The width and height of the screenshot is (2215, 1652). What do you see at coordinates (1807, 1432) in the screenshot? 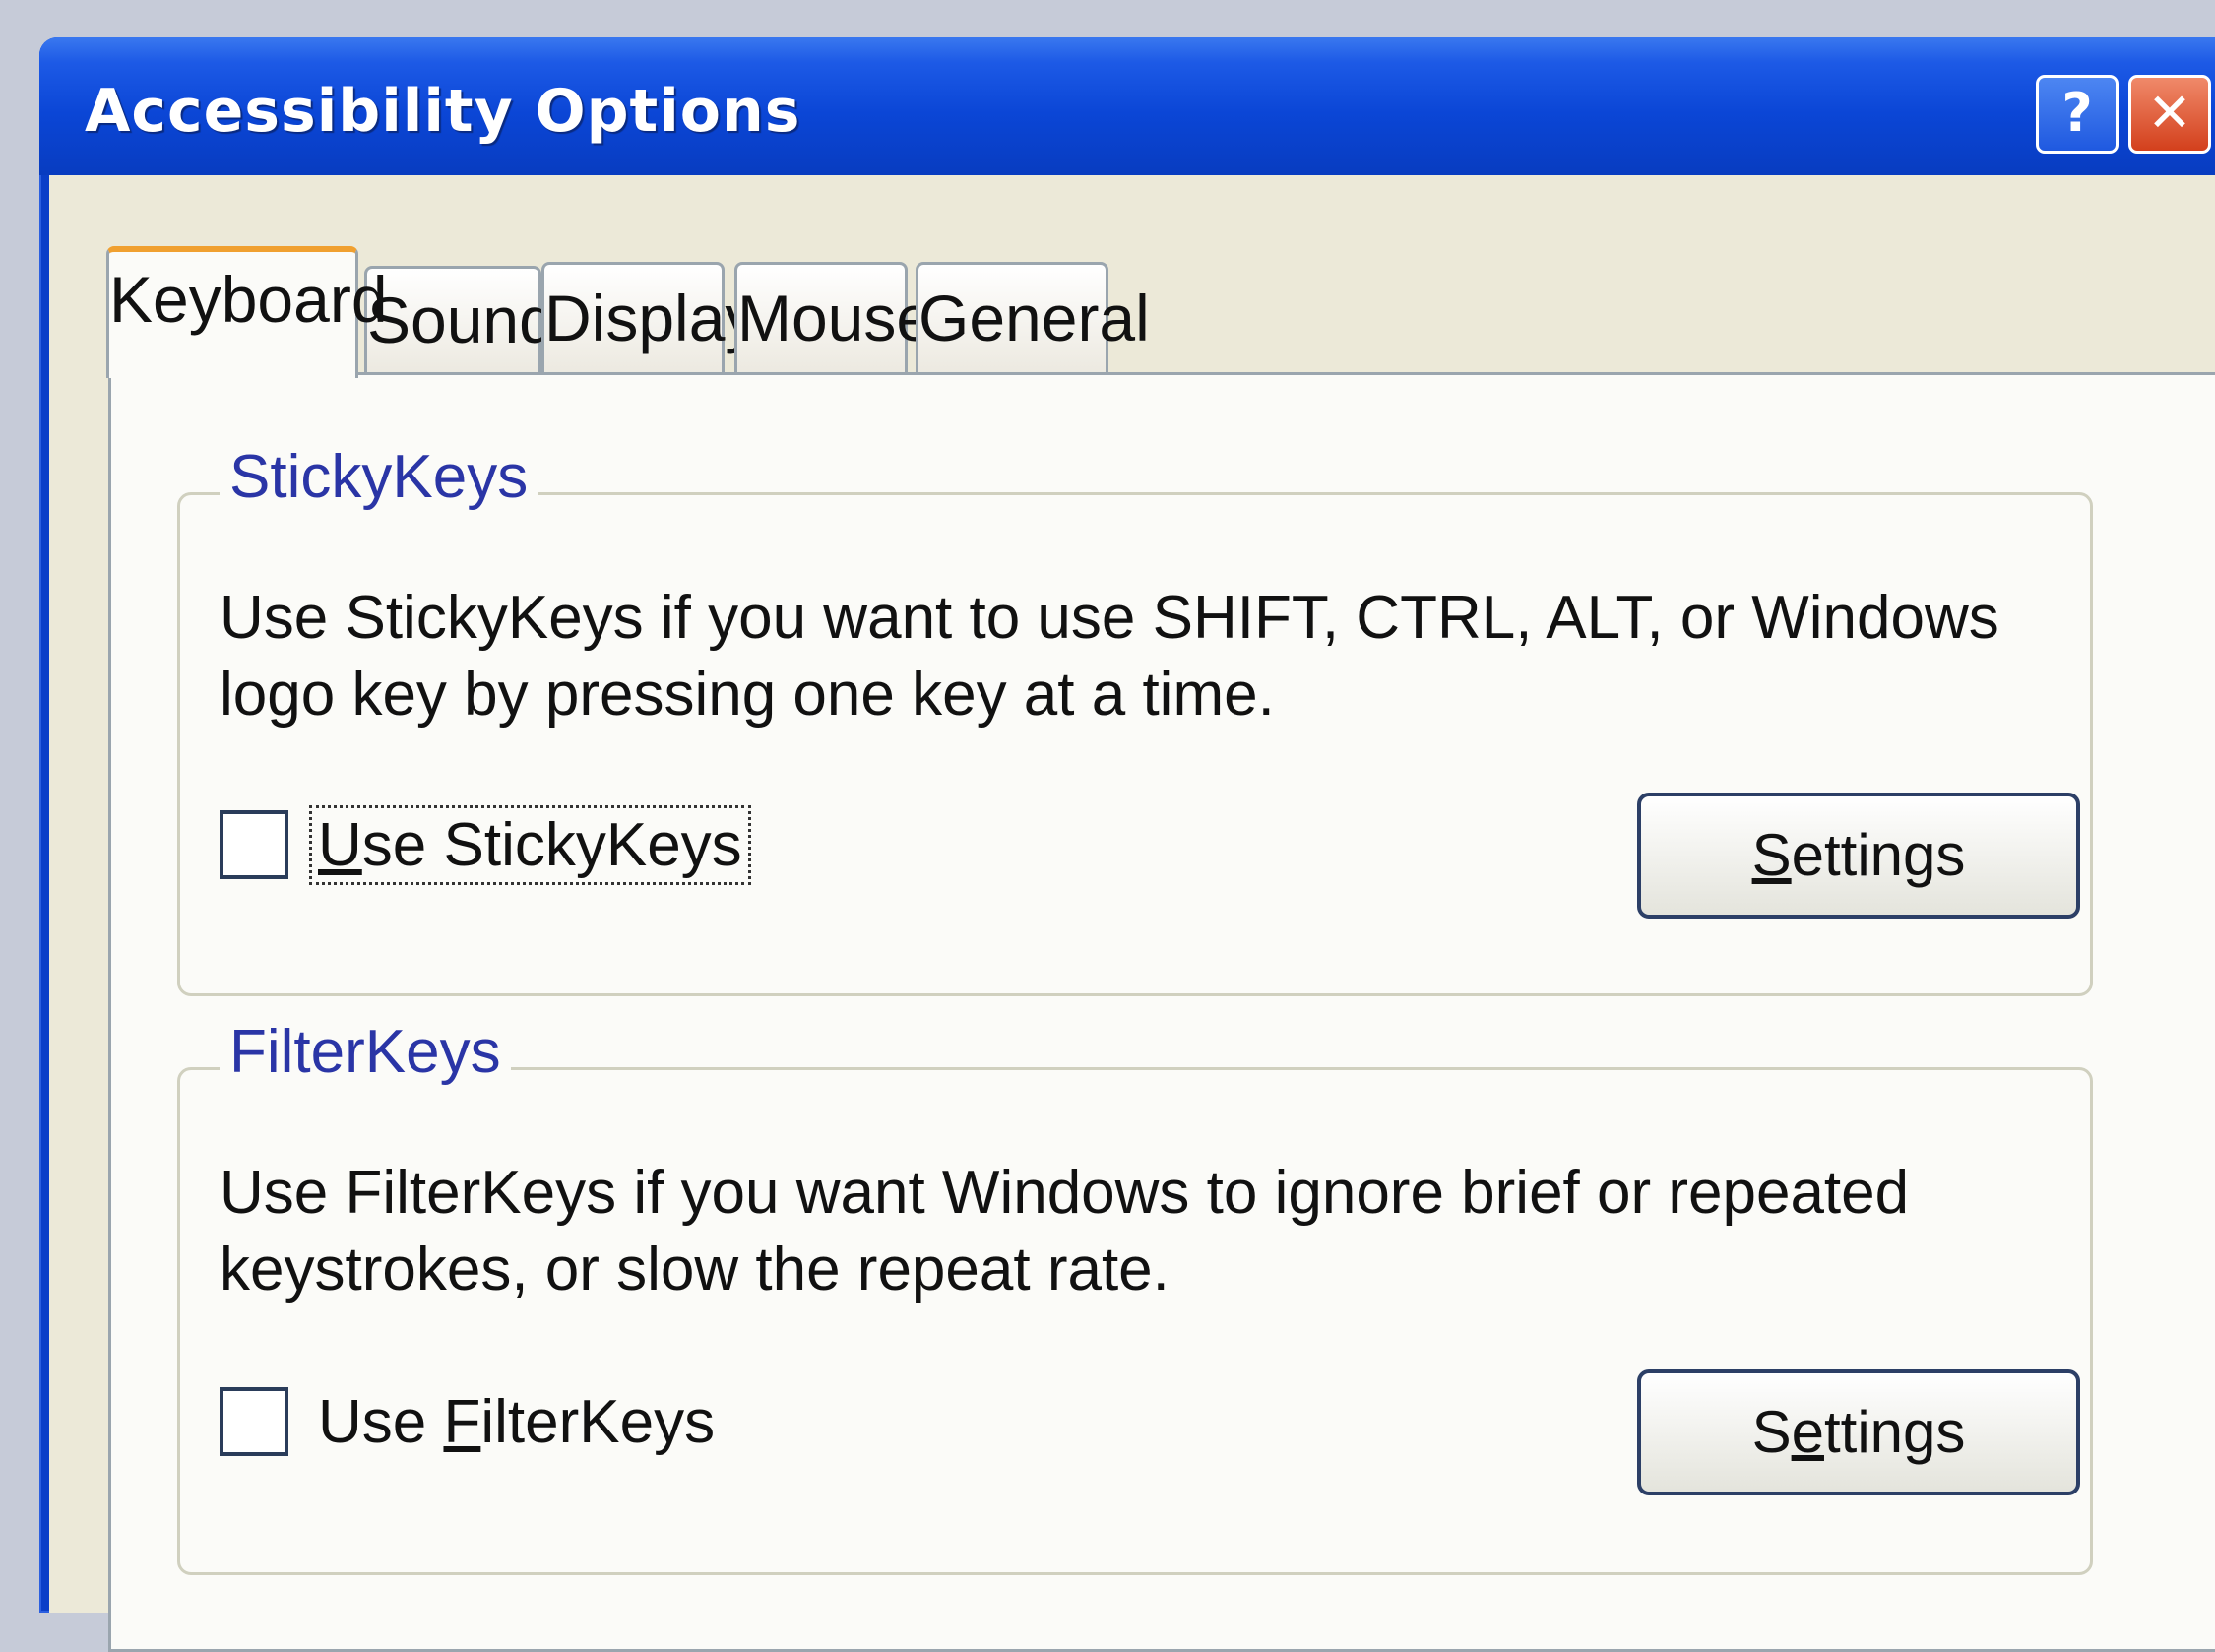
I see `mnemonic: e` at bounding box center [1807, 1432].